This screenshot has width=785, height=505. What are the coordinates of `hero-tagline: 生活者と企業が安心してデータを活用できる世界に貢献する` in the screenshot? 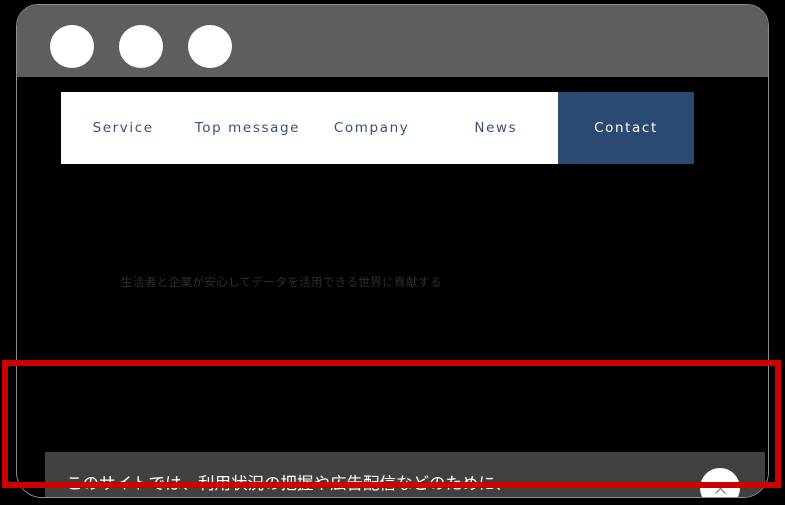 It's located at (281, 282).